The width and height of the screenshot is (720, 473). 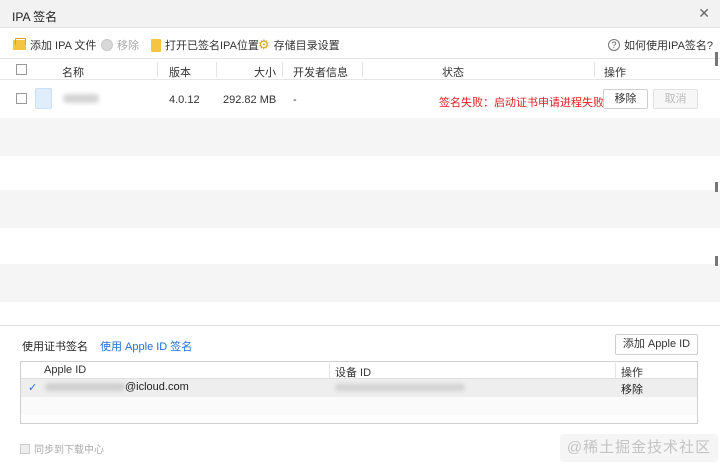 I want to click on col-size: 大小, so click(x=265, y=73).